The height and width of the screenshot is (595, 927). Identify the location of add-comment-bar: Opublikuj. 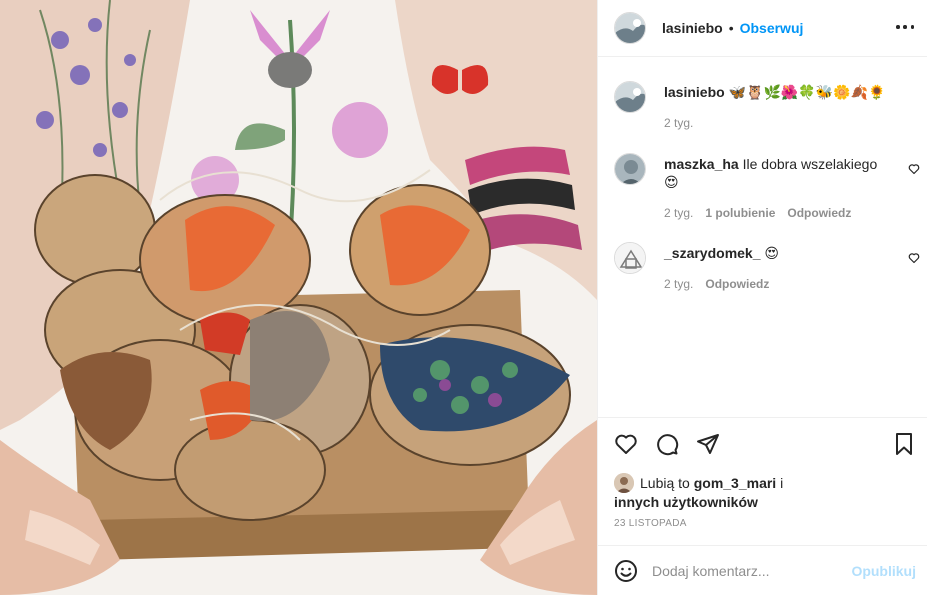
(762, 570).